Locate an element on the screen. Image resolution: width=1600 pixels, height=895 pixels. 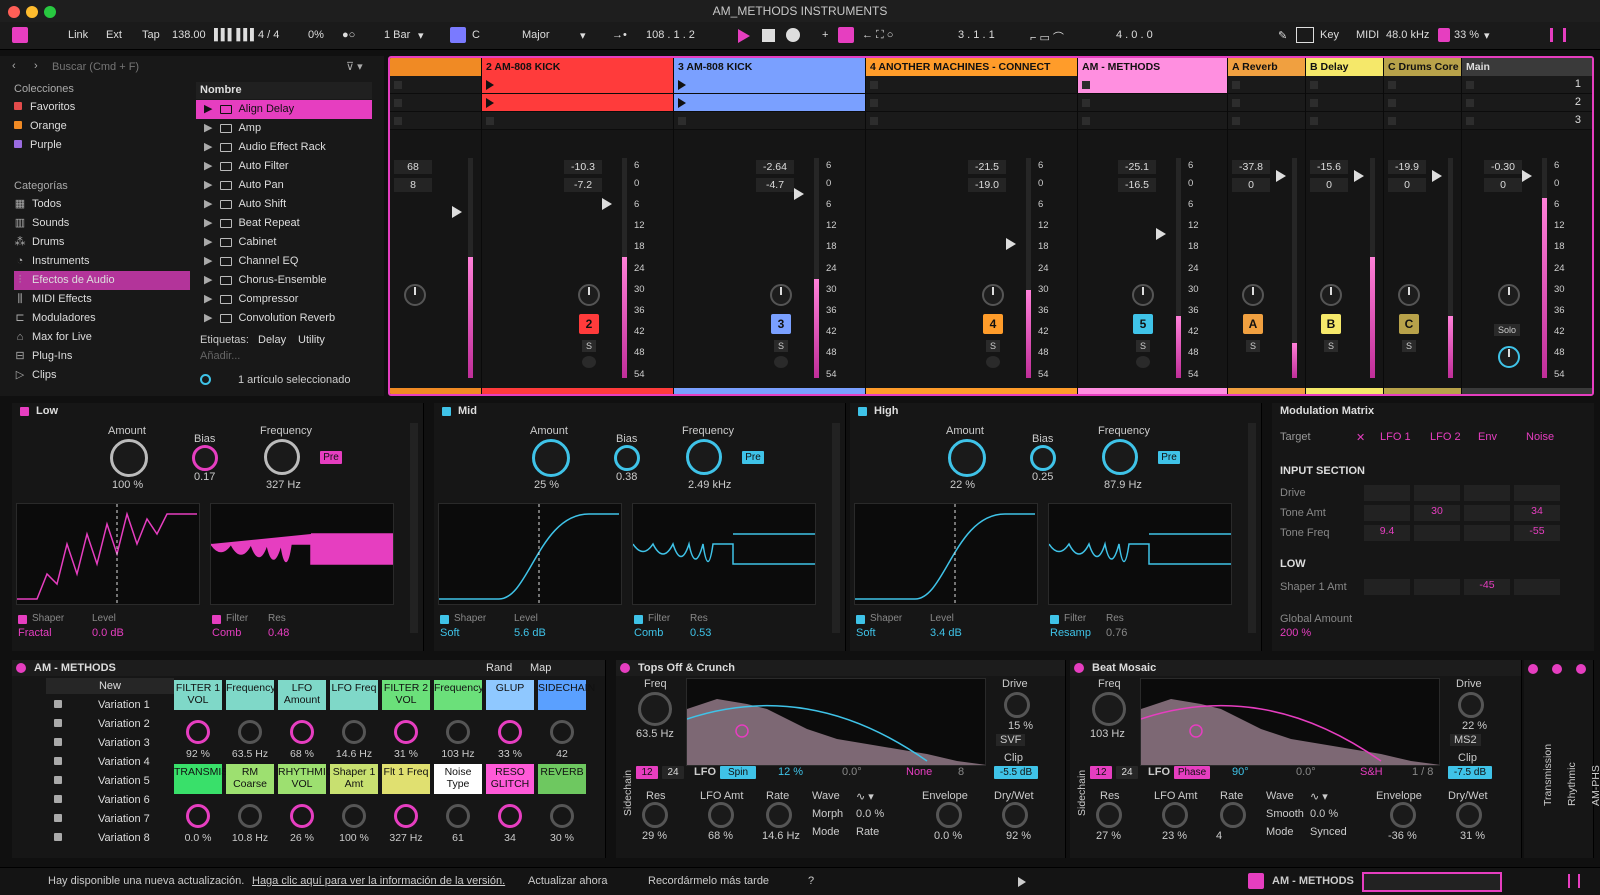
macro-label: LFO Freq is located at coordinates (354, 695).